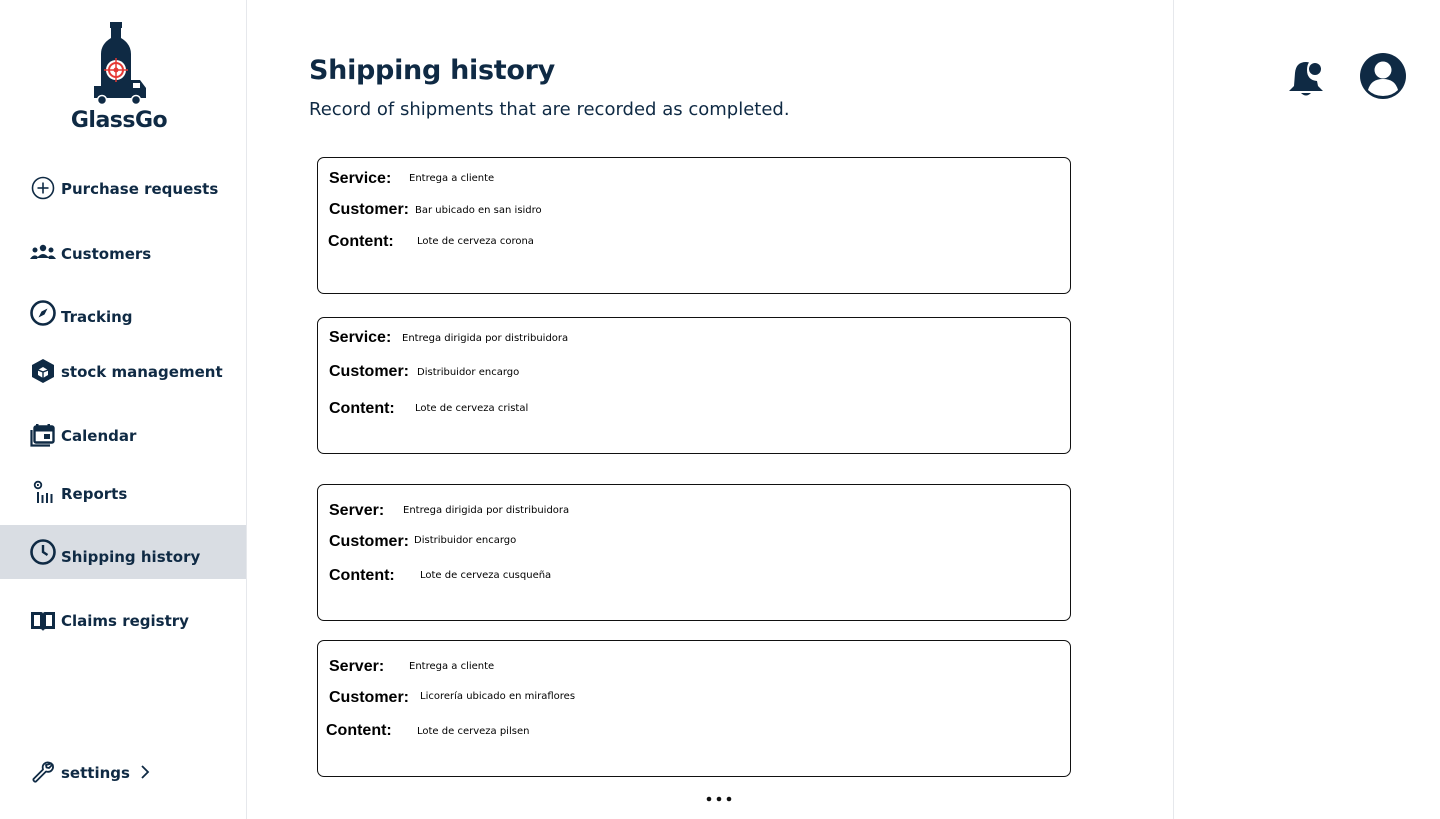 The height and width of the screenshot is (819, 1440). Describe the element at coordinates (472, 408) in the screenshot. I see `content-value: Lote de cerveza cristal` at that location.